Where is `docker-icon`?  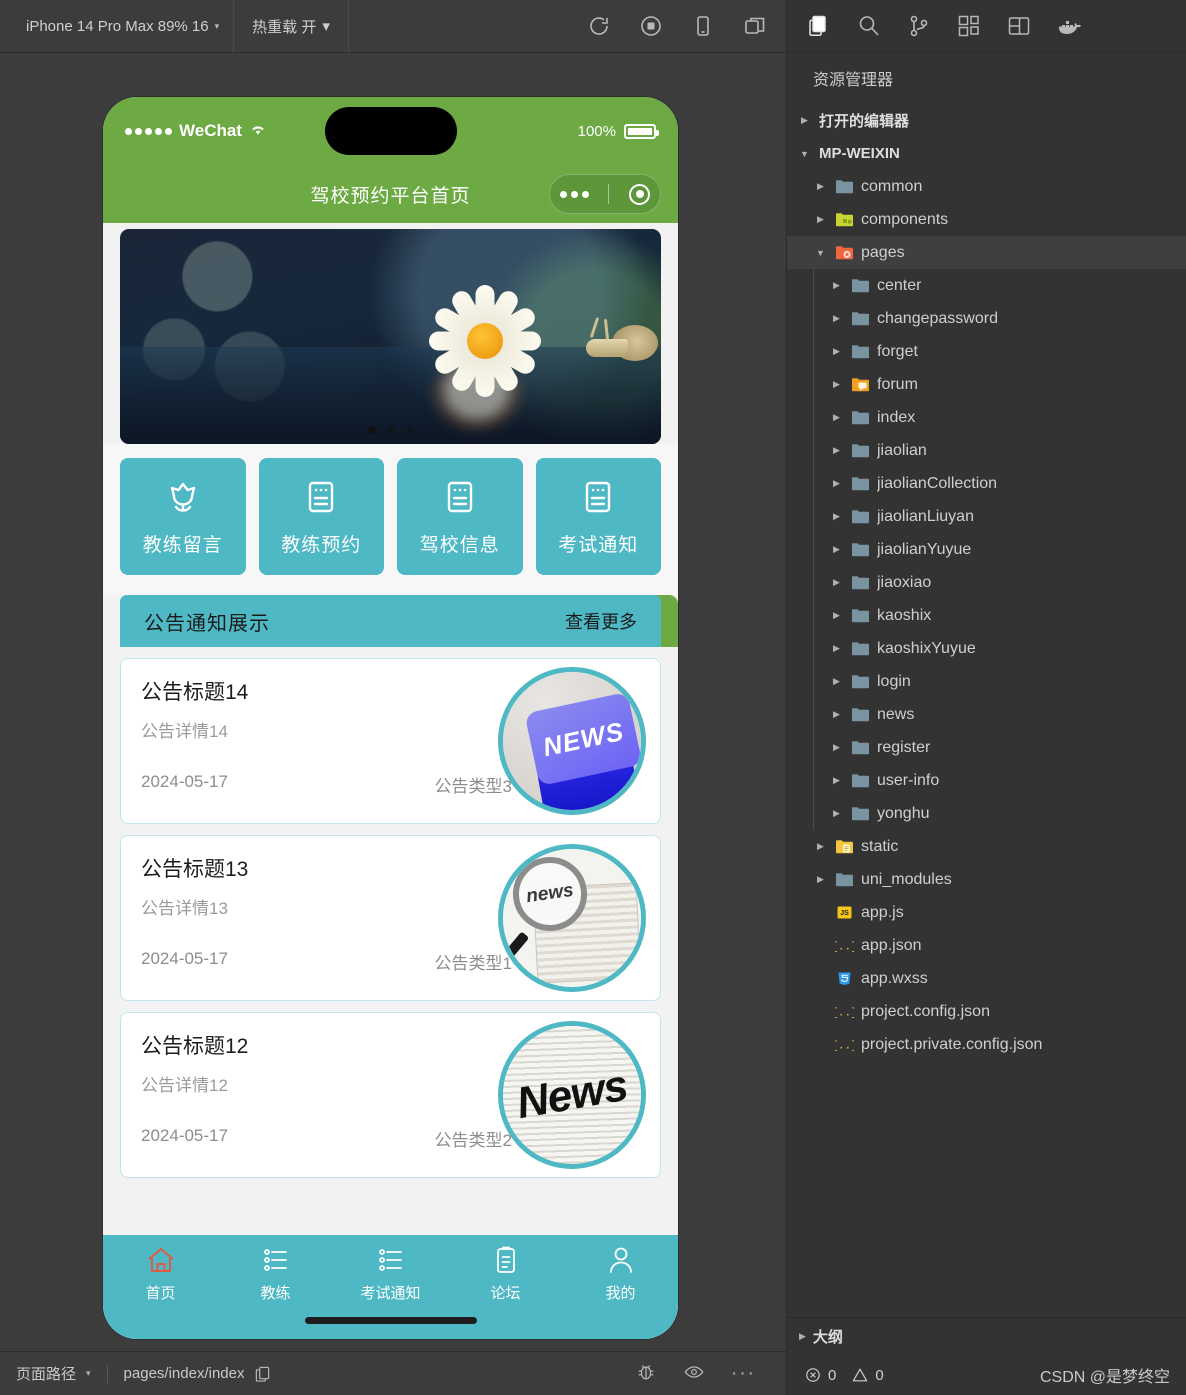 docker-icon is located at coordinates (1069, 26).